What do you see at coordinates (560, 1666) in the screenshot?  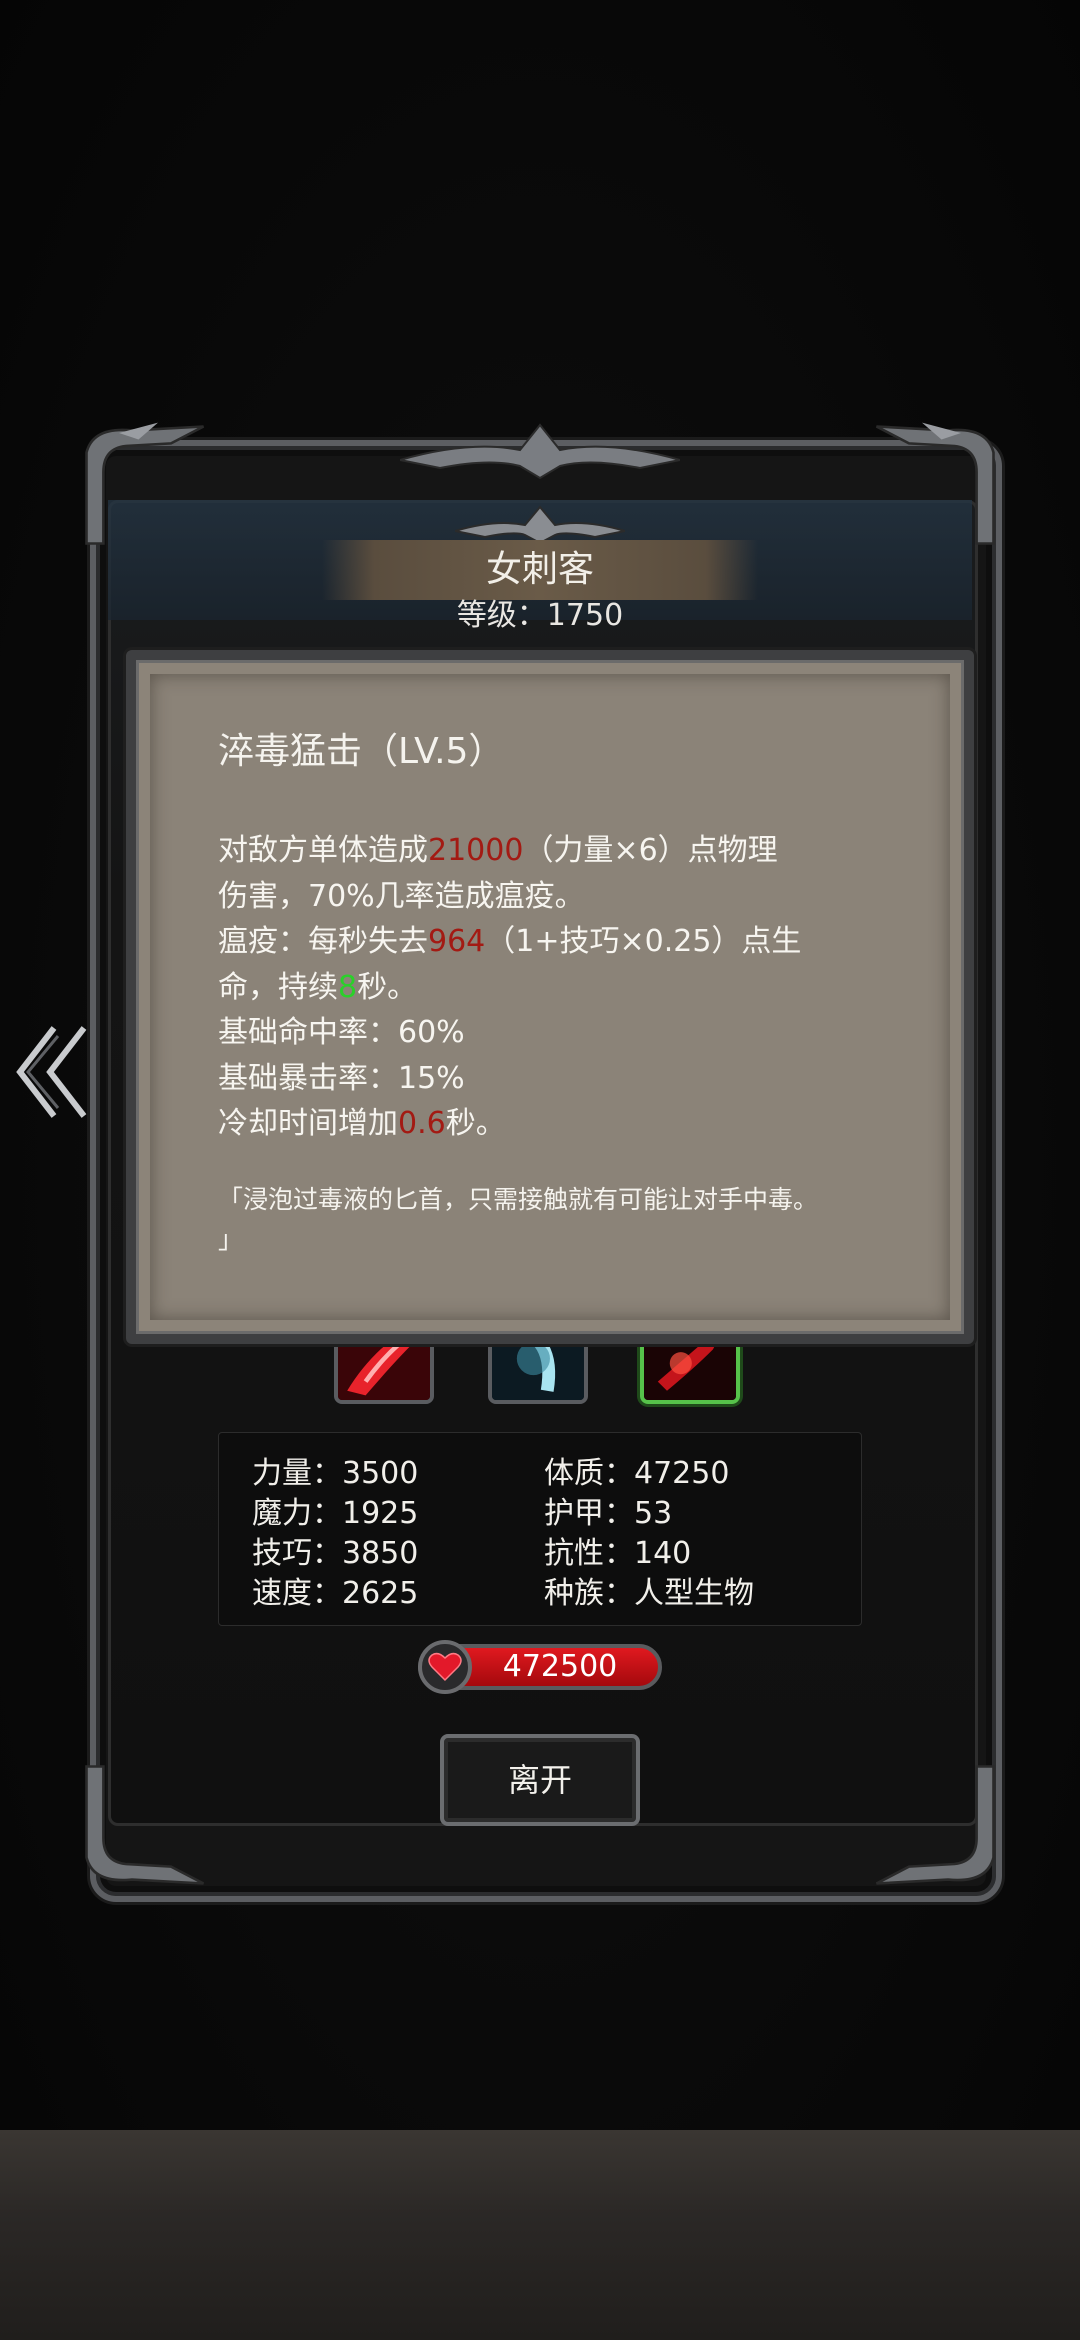 I see `hp-value: 472500` at bounding box center [560, 1666].